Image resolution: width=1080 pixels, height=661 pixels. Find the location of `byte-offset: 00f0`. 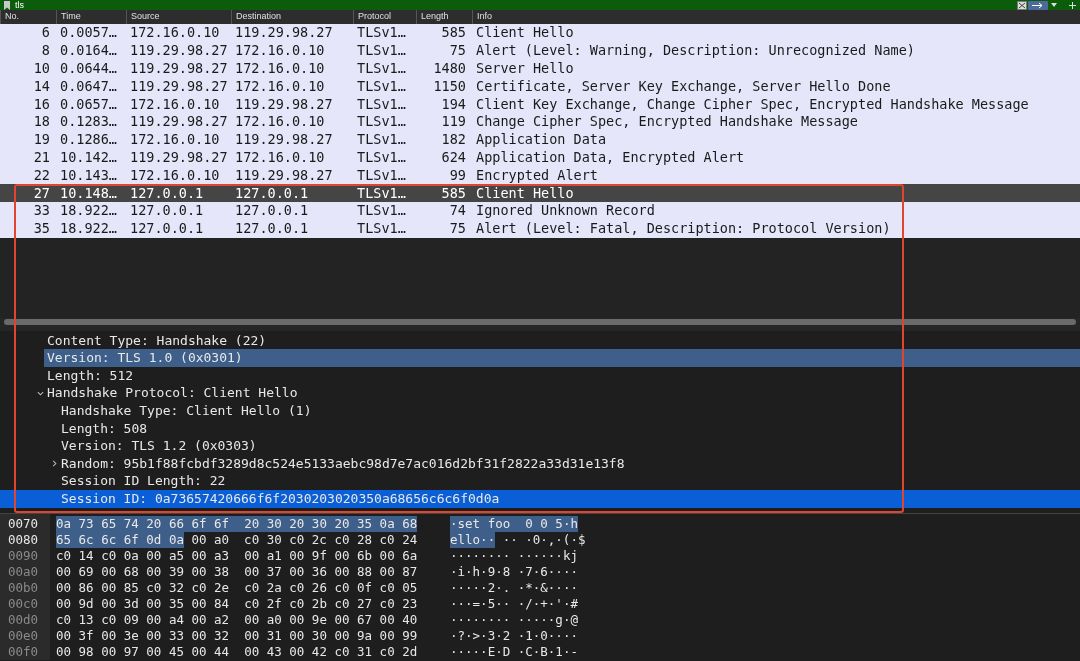

byte-offset: 00f0 is located at coordinates (24, 651).